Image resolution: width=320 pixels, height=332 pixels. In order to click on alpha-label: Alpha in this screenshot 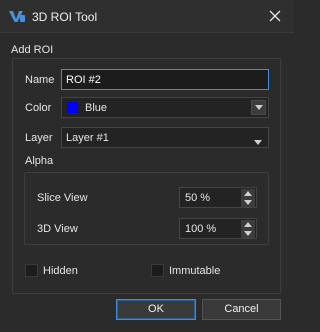, I will do `click(39, 161)`.